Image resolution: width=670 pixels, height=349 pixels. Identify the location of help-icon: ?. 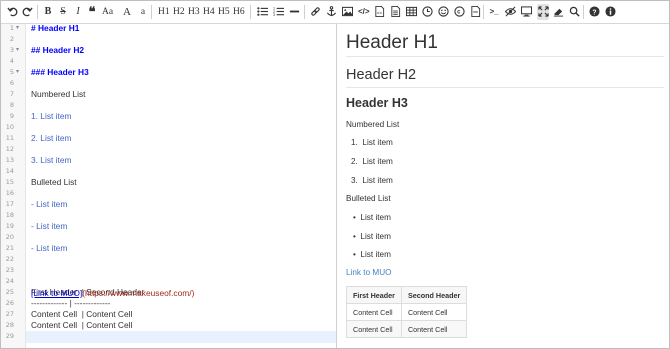
(594, 12).